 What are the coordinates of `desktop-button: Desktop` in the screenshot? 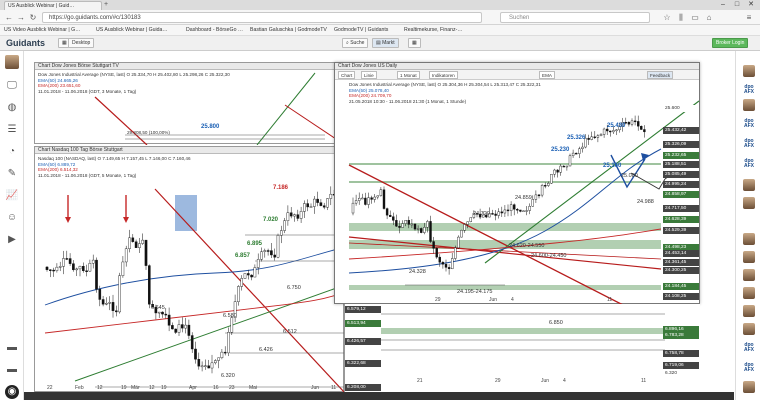 It's located at (81, 43).